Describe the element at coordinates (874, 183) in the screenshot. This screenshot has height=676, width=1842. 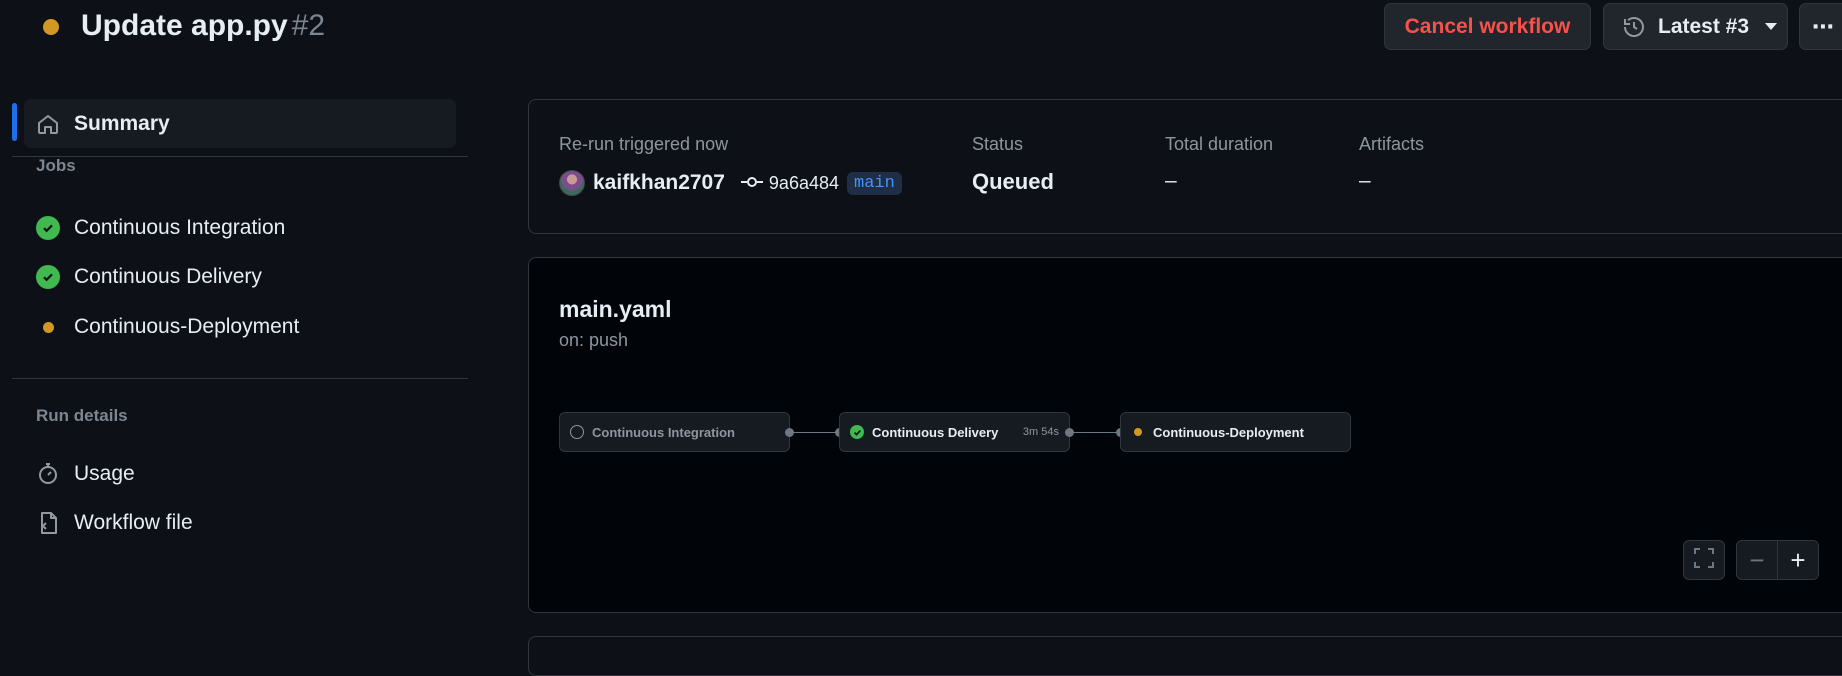
I see `branch-badge: main` at that location.